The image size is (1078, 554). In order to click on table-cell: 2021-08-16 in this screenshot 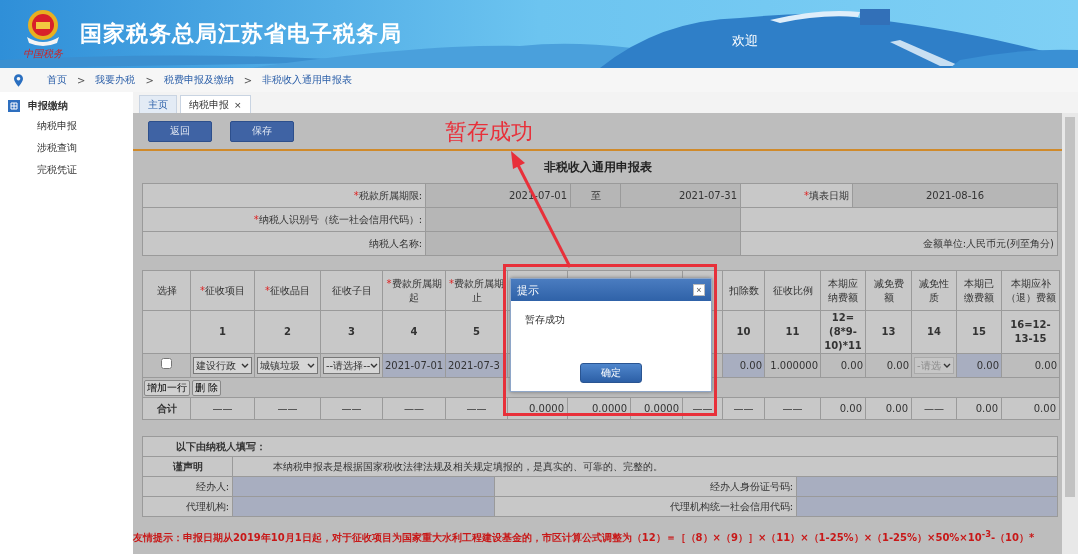, I will do `click(955, 195)`.